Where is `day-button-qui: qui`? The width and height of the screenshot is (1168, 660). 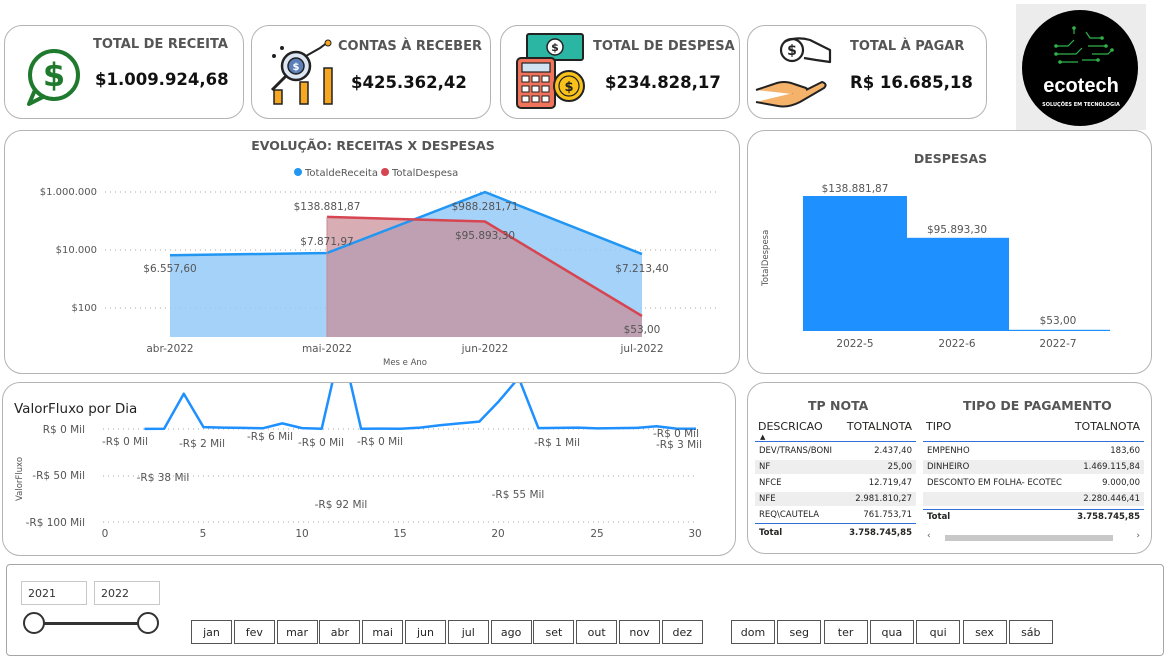
day-button-qui: qui is located at coordinates (938, 632).